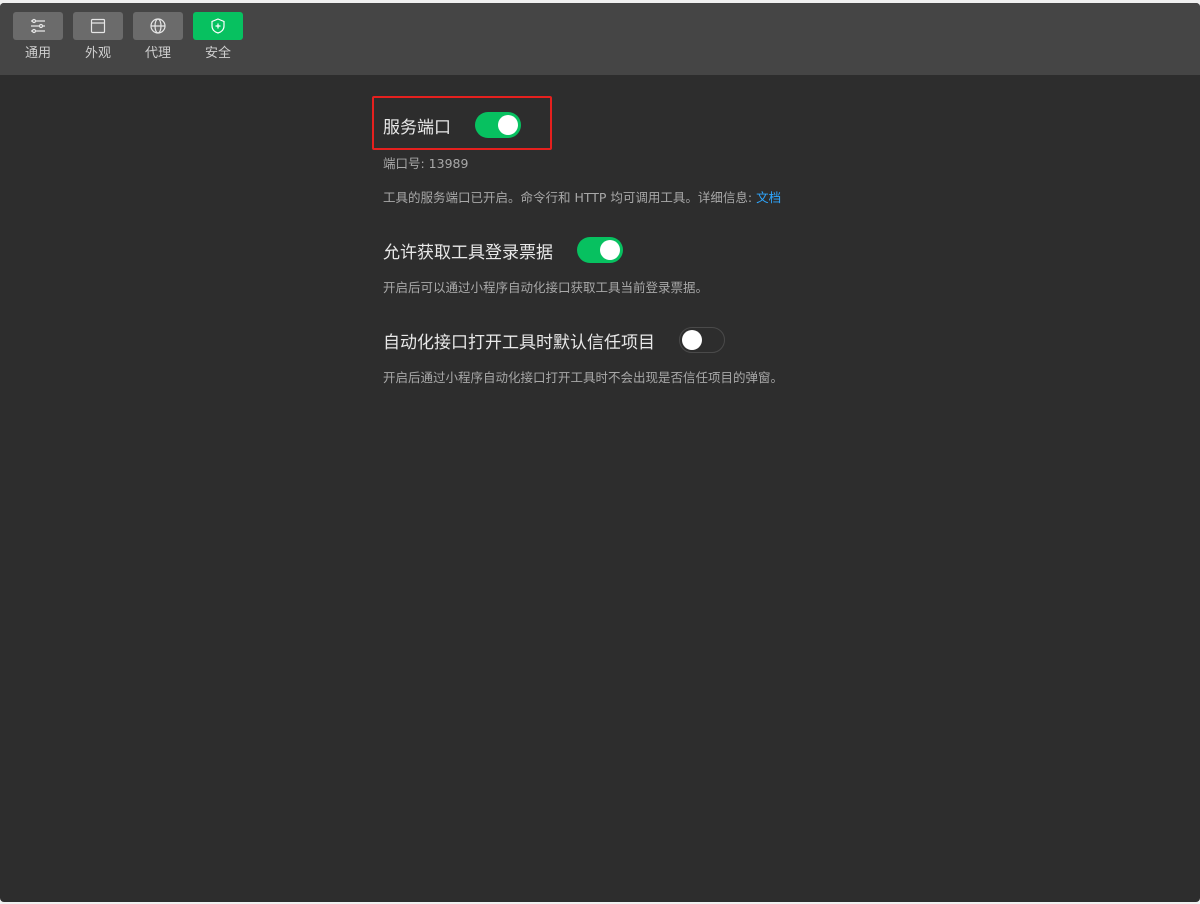 The width and height of the screenshot is (1200, 904). I want to click on sliders-icon, so click(38, 26).